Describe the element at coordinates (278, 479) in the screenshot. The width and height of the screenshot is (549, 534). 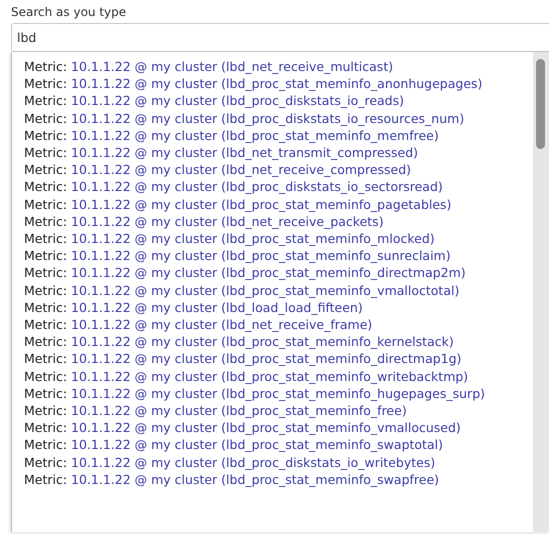
I see `suggestion-option: Metric: 10.1.1.22 @ my cluster (lbd_proc_stat_meminfo_swapfree)` at that location.